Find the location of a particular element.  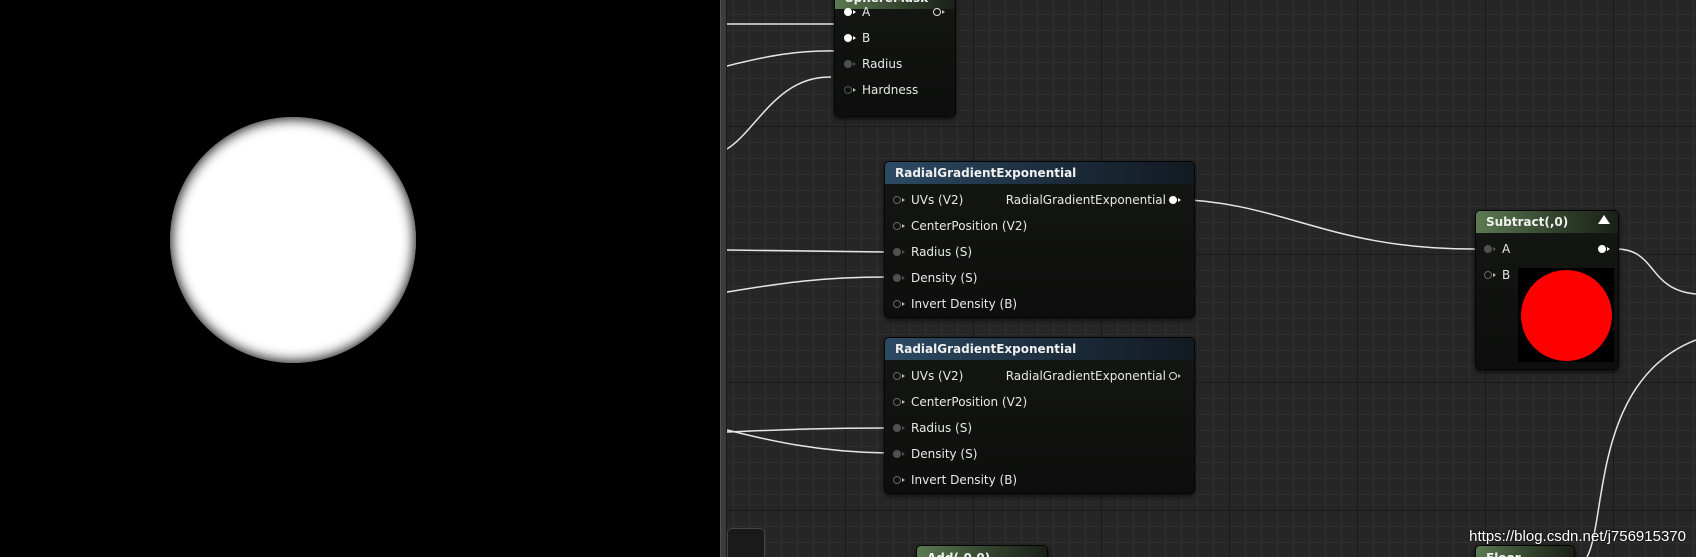

watermark-text: https://blog.csdn.net/j756915370 is located at coordinates (1577, 536).